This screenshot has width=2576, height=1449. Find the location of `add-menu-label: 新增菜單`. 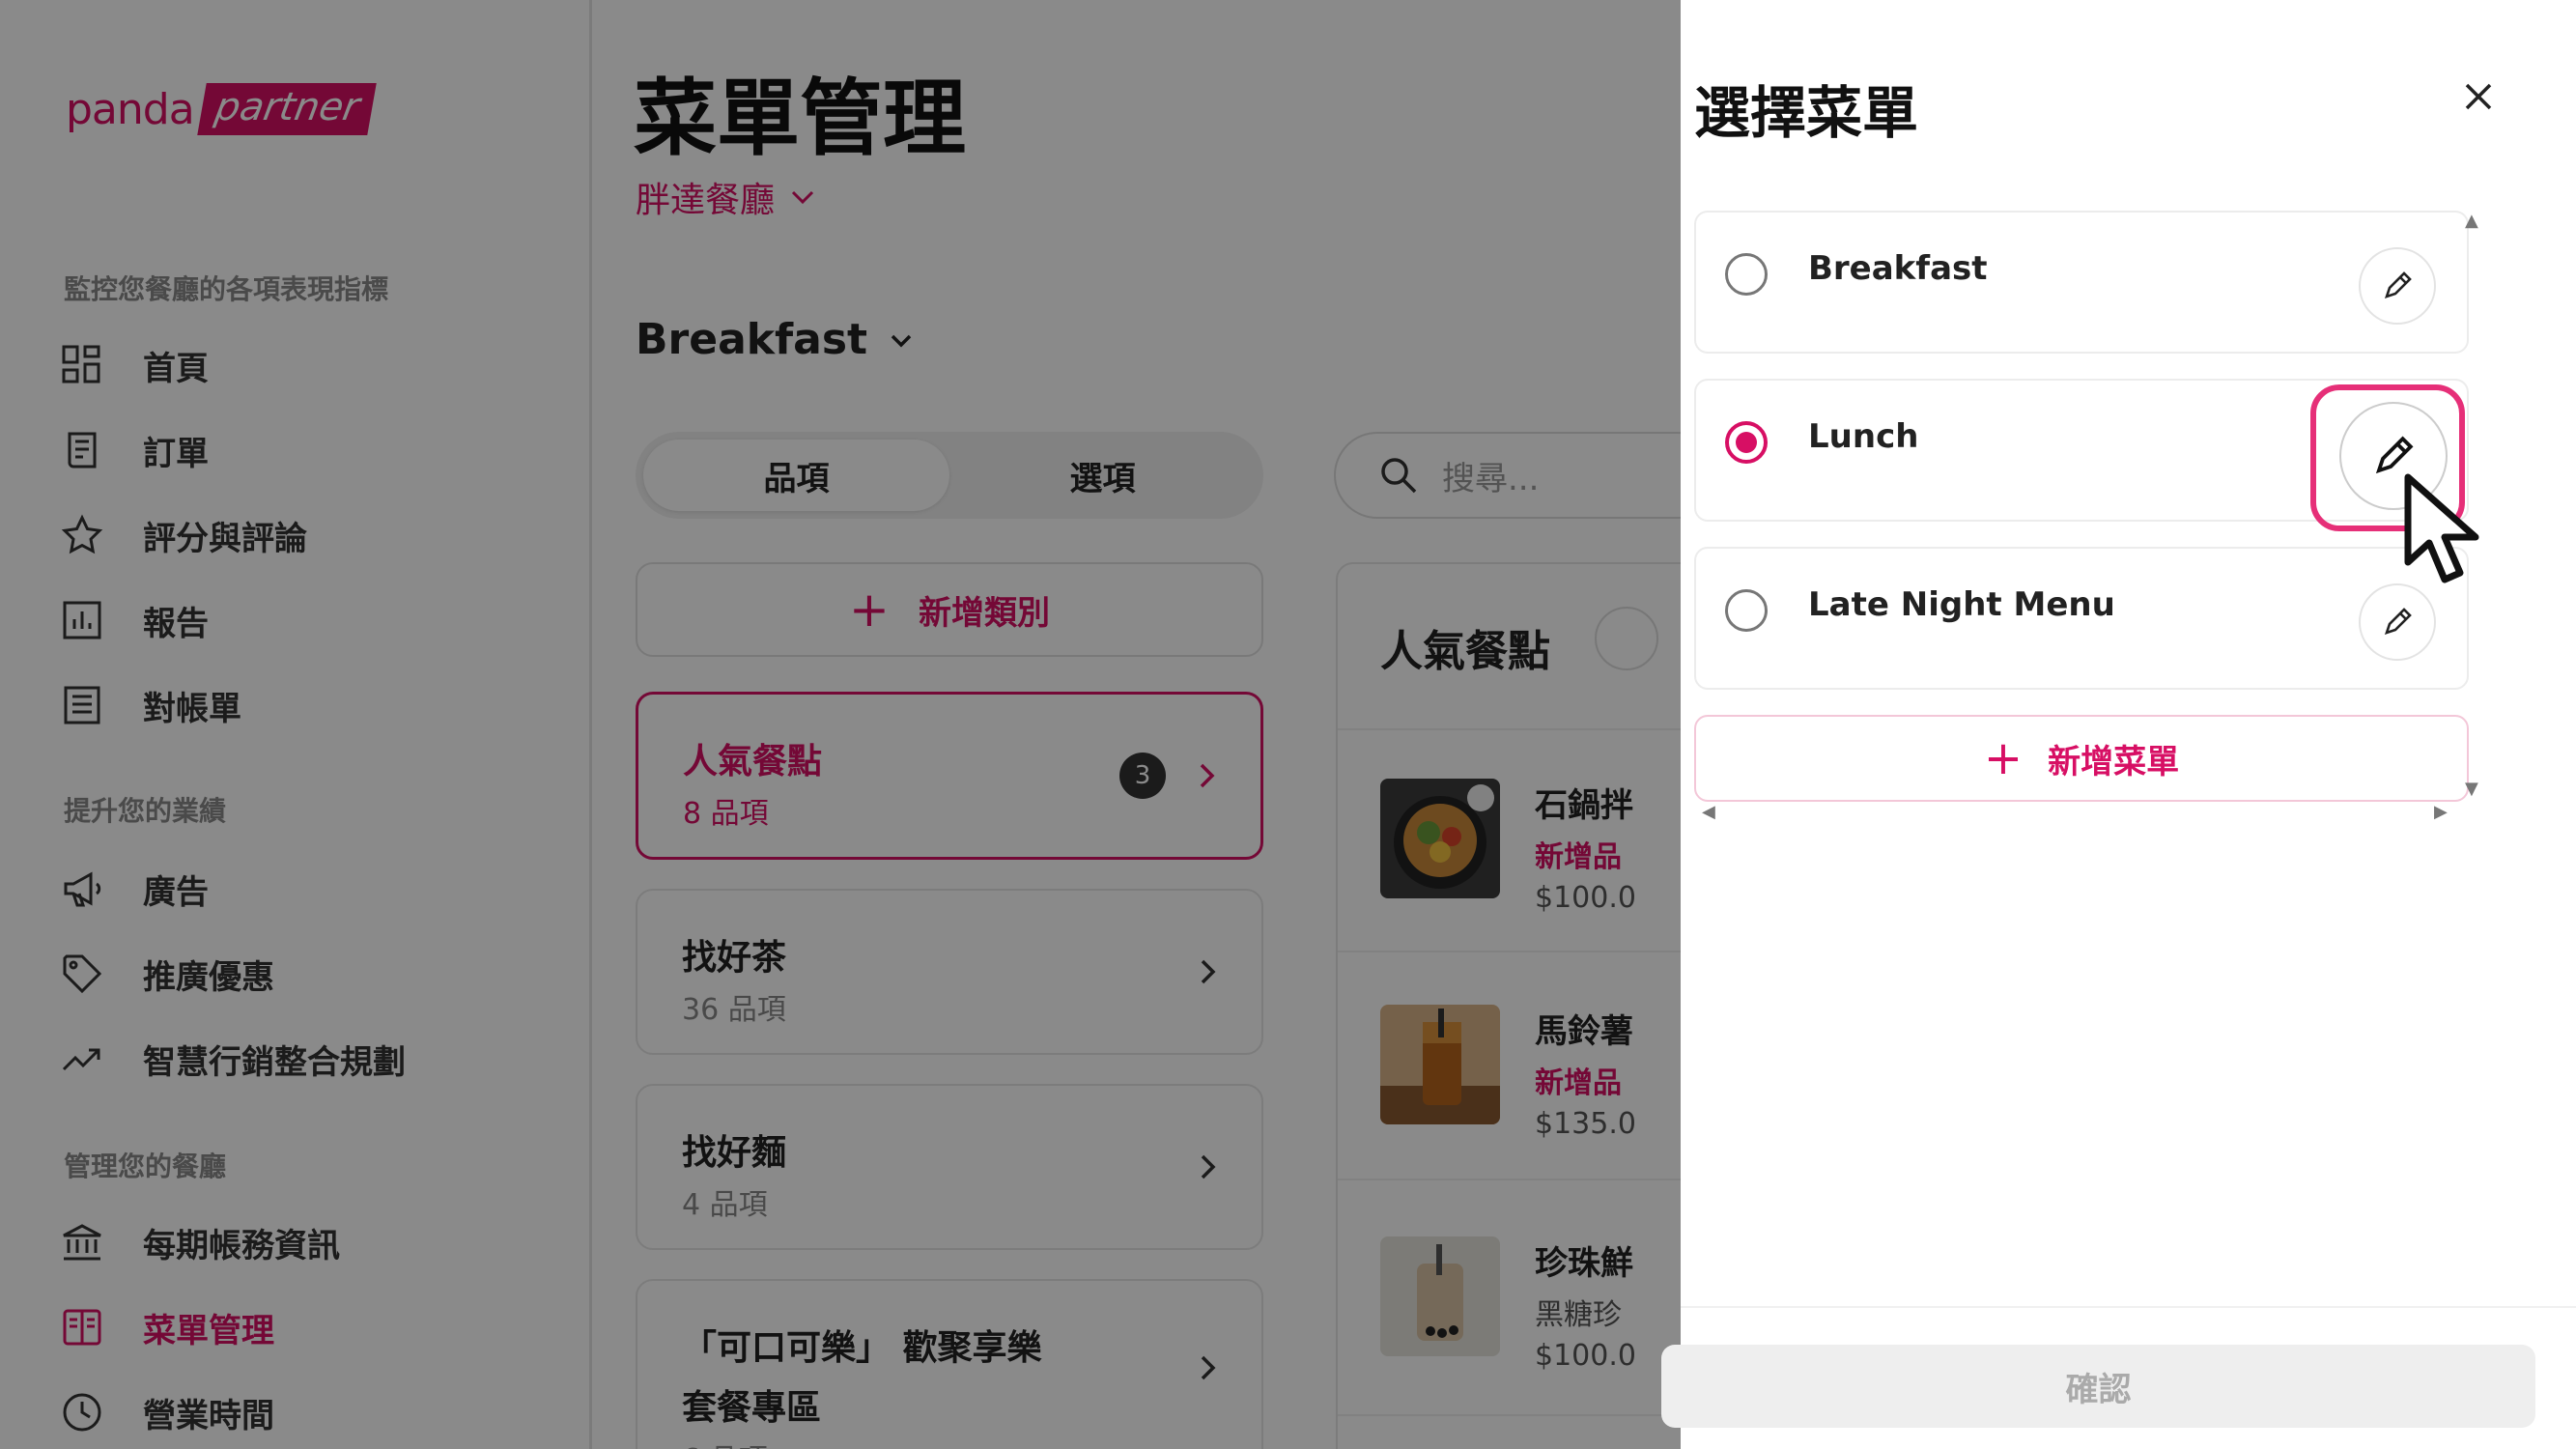

add-menu-label: 新增菜單 is located at coordinates (2114, 761).